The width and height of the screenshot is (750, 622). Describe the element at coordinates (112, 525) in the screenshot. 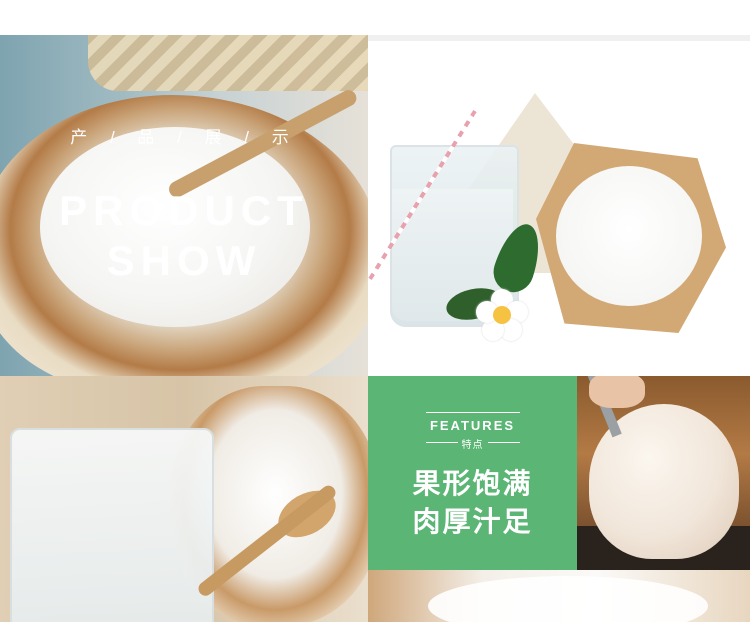

I see `large-water-glass` at that location.